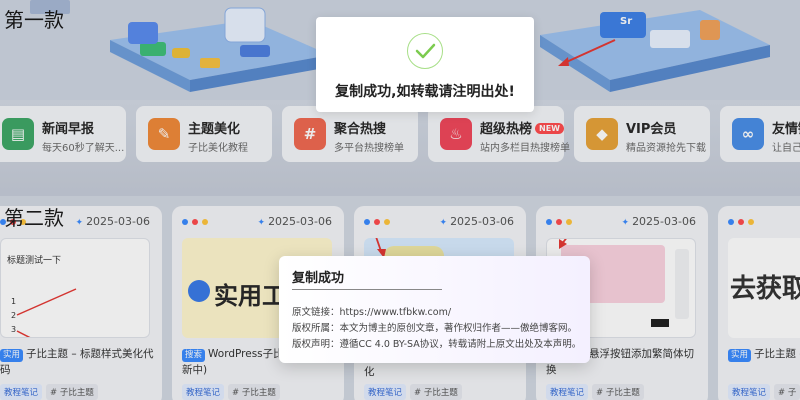  What do you see at coordinates (367, 289) in the screenshot?
I see `dialog-divider` at bounding box center [367, 289].